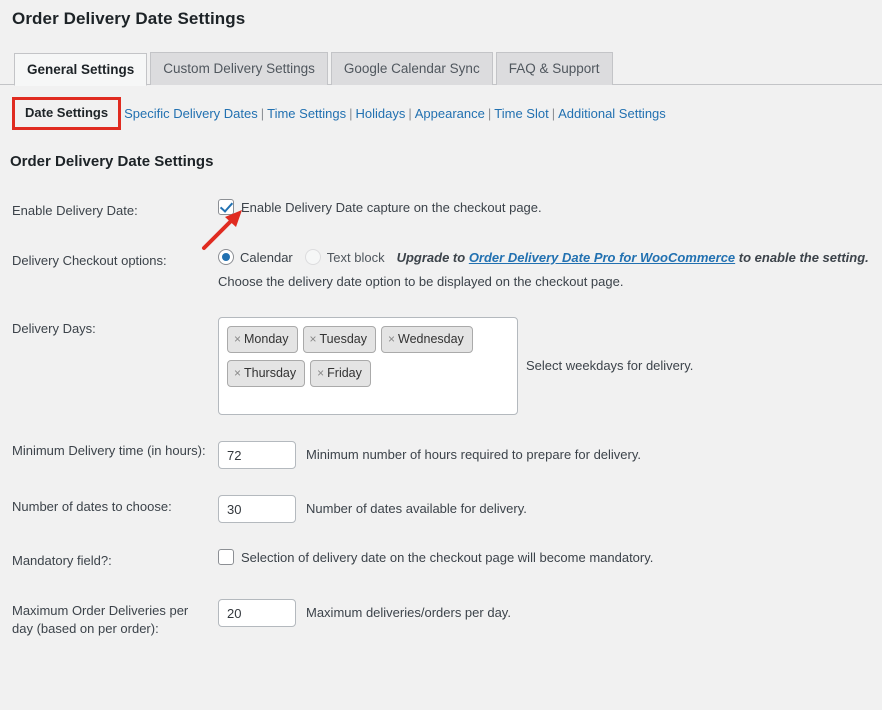 Image resolution: width=882 pixels, height=710 pixels. What do you see at coordinates (191, 113) in the screenshot?
I see `subnav-item-specific-delivery-dates: Specific Delivery Dates` at bounding box center [191, 113].